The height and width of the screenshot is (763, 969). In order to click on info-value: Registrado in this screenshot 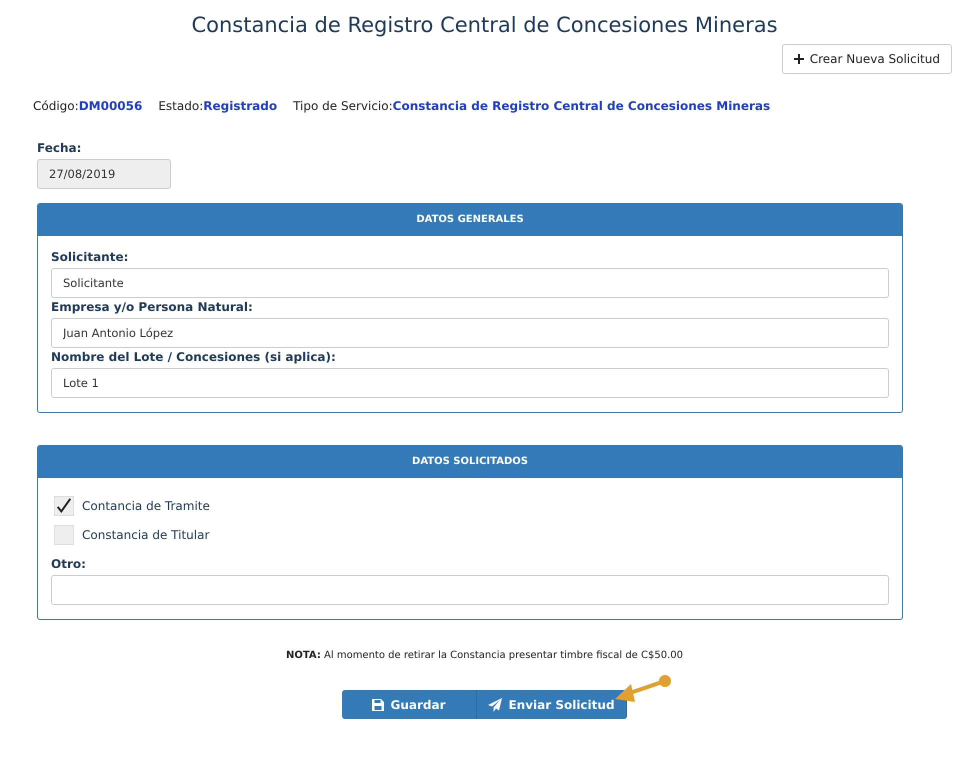, I will do `click(240, 106)`.